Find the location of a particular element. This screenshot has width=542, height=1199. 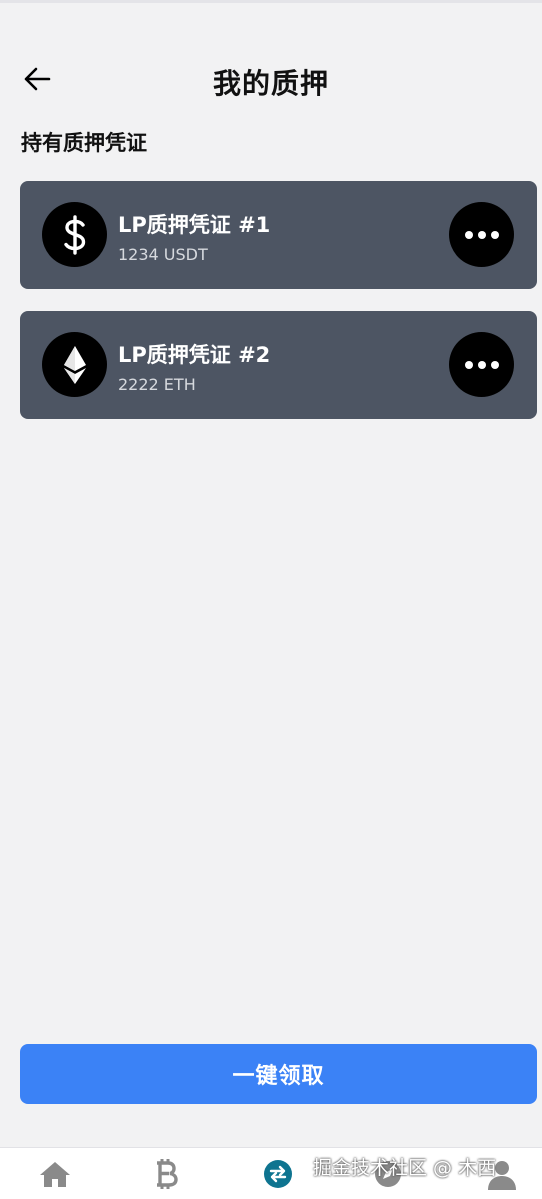

swap-icon is located at coordinates (278, 1174).